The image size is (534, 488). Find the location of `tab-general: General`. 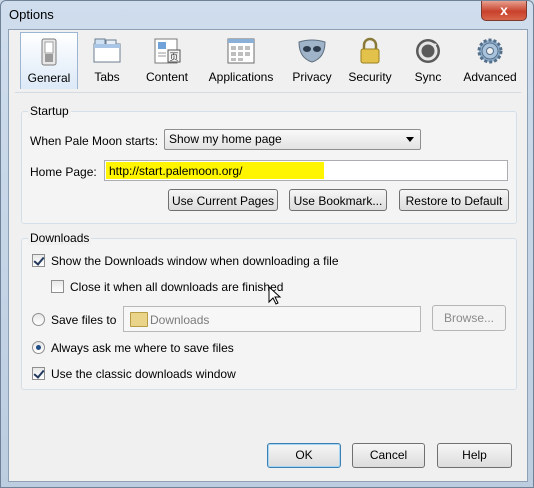

tab-general: General is located at coordinates (49, 60).